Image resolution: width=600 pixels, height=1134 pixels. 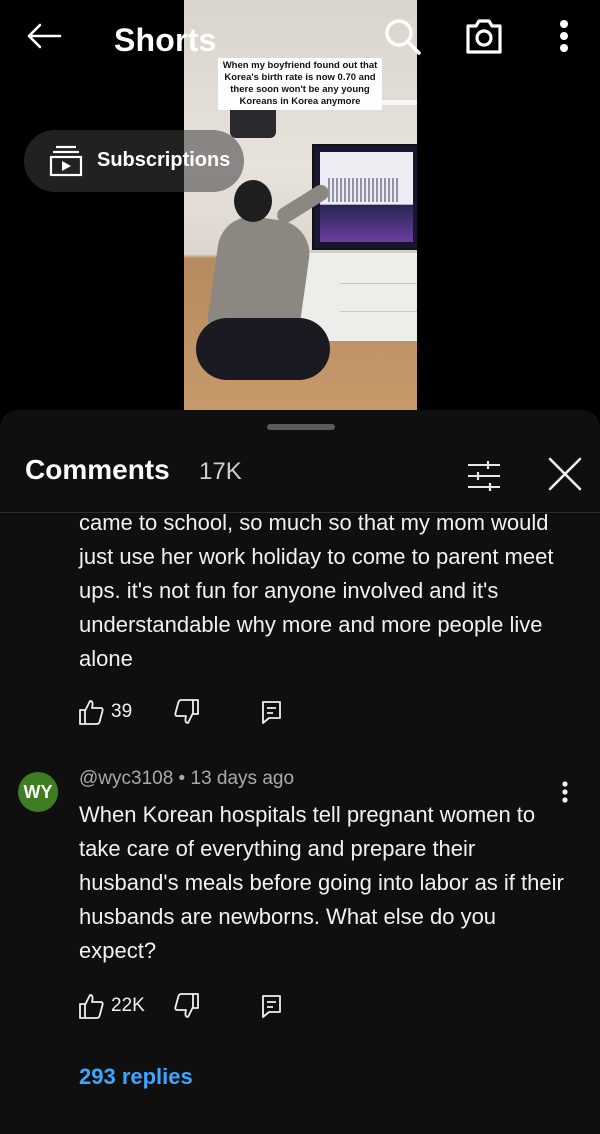 I want to click on video-person-head, so click(x=253, y=201).